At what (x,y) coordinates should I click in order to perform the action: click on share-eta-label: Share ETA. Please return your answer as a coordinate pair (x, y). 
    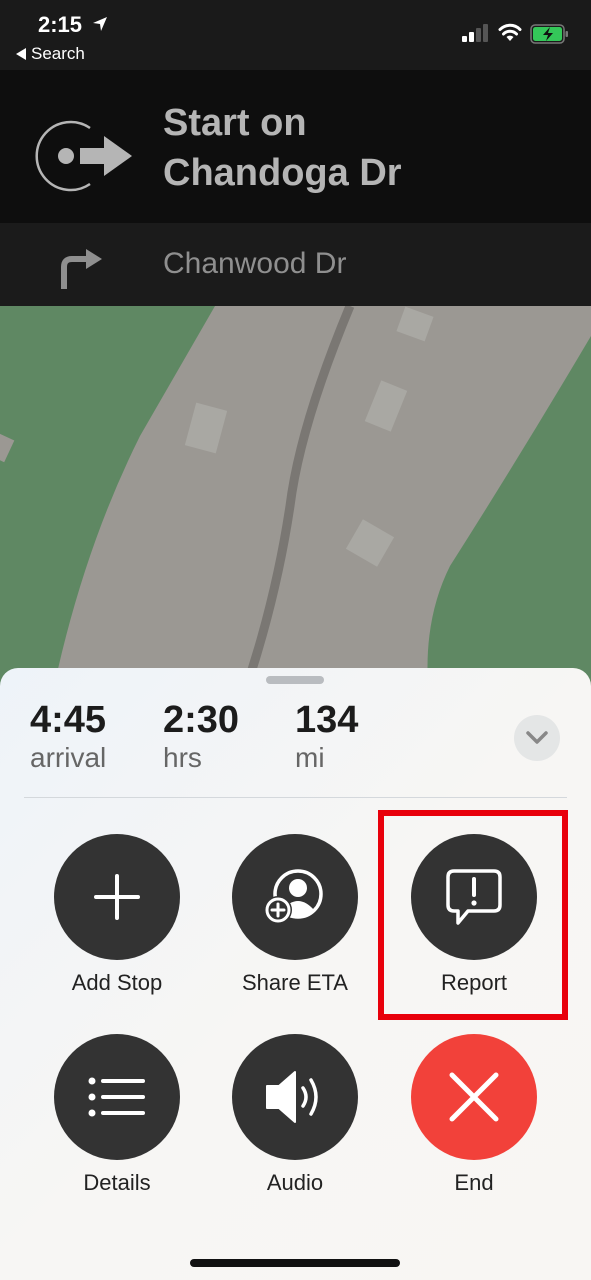
    Looking at the image, I should click on (295, 982).